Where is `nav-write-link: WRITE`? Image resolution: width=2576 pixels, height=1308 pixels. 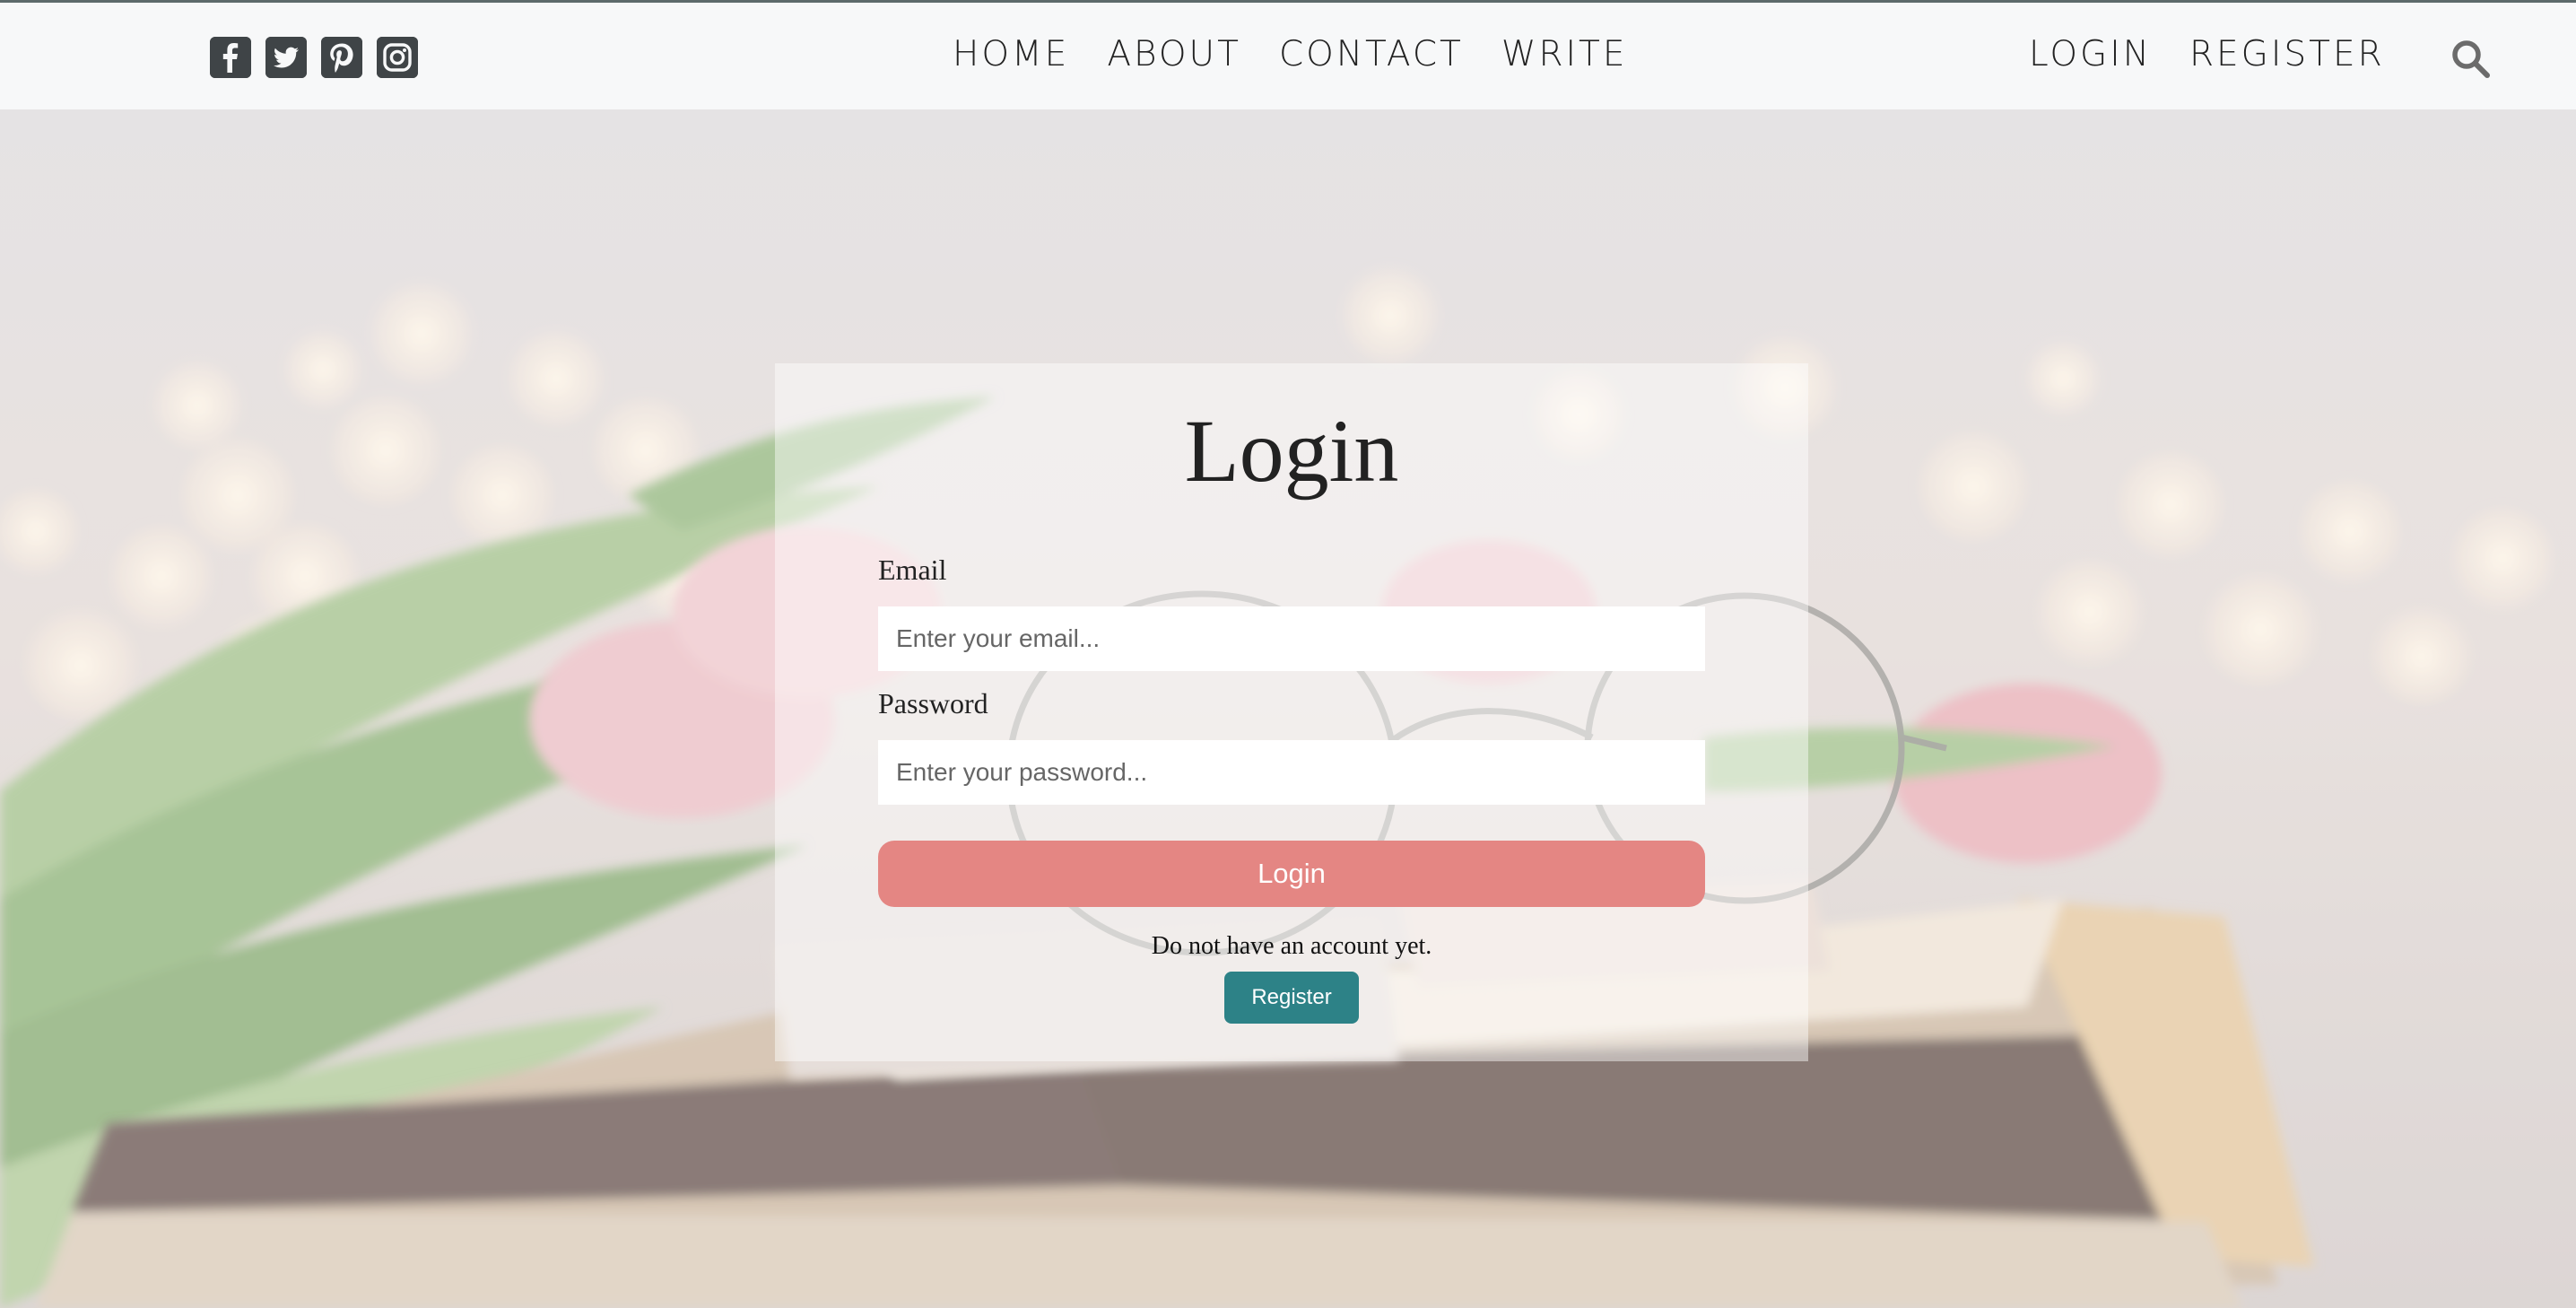 nav-write-link: WRITE is located at coordinates (1564, 55).